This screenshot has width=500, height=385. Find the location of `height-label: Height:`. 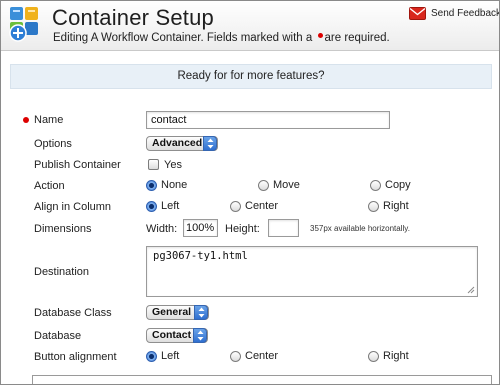

height-label: Height: is located at coordinates (242, 229).